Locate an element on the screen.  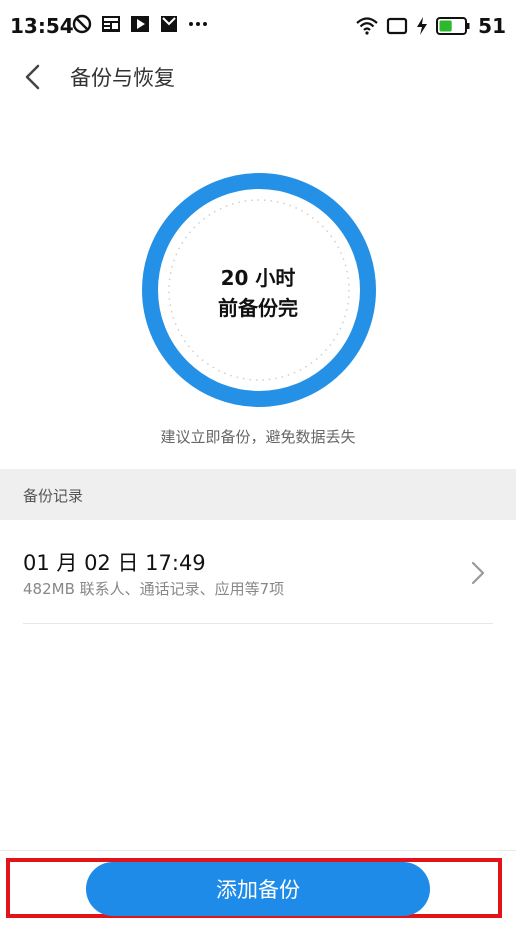
mail-icon is located at coordinates (169, 24).